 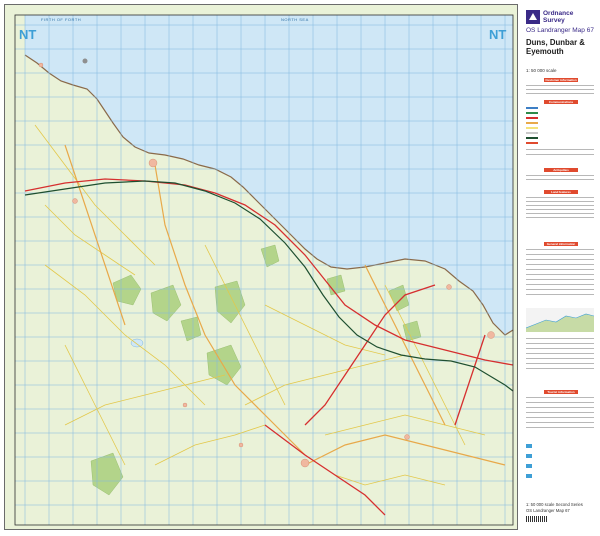 I want to click on legend-panel-heading: Antiquities, so click(x=561, y=170).